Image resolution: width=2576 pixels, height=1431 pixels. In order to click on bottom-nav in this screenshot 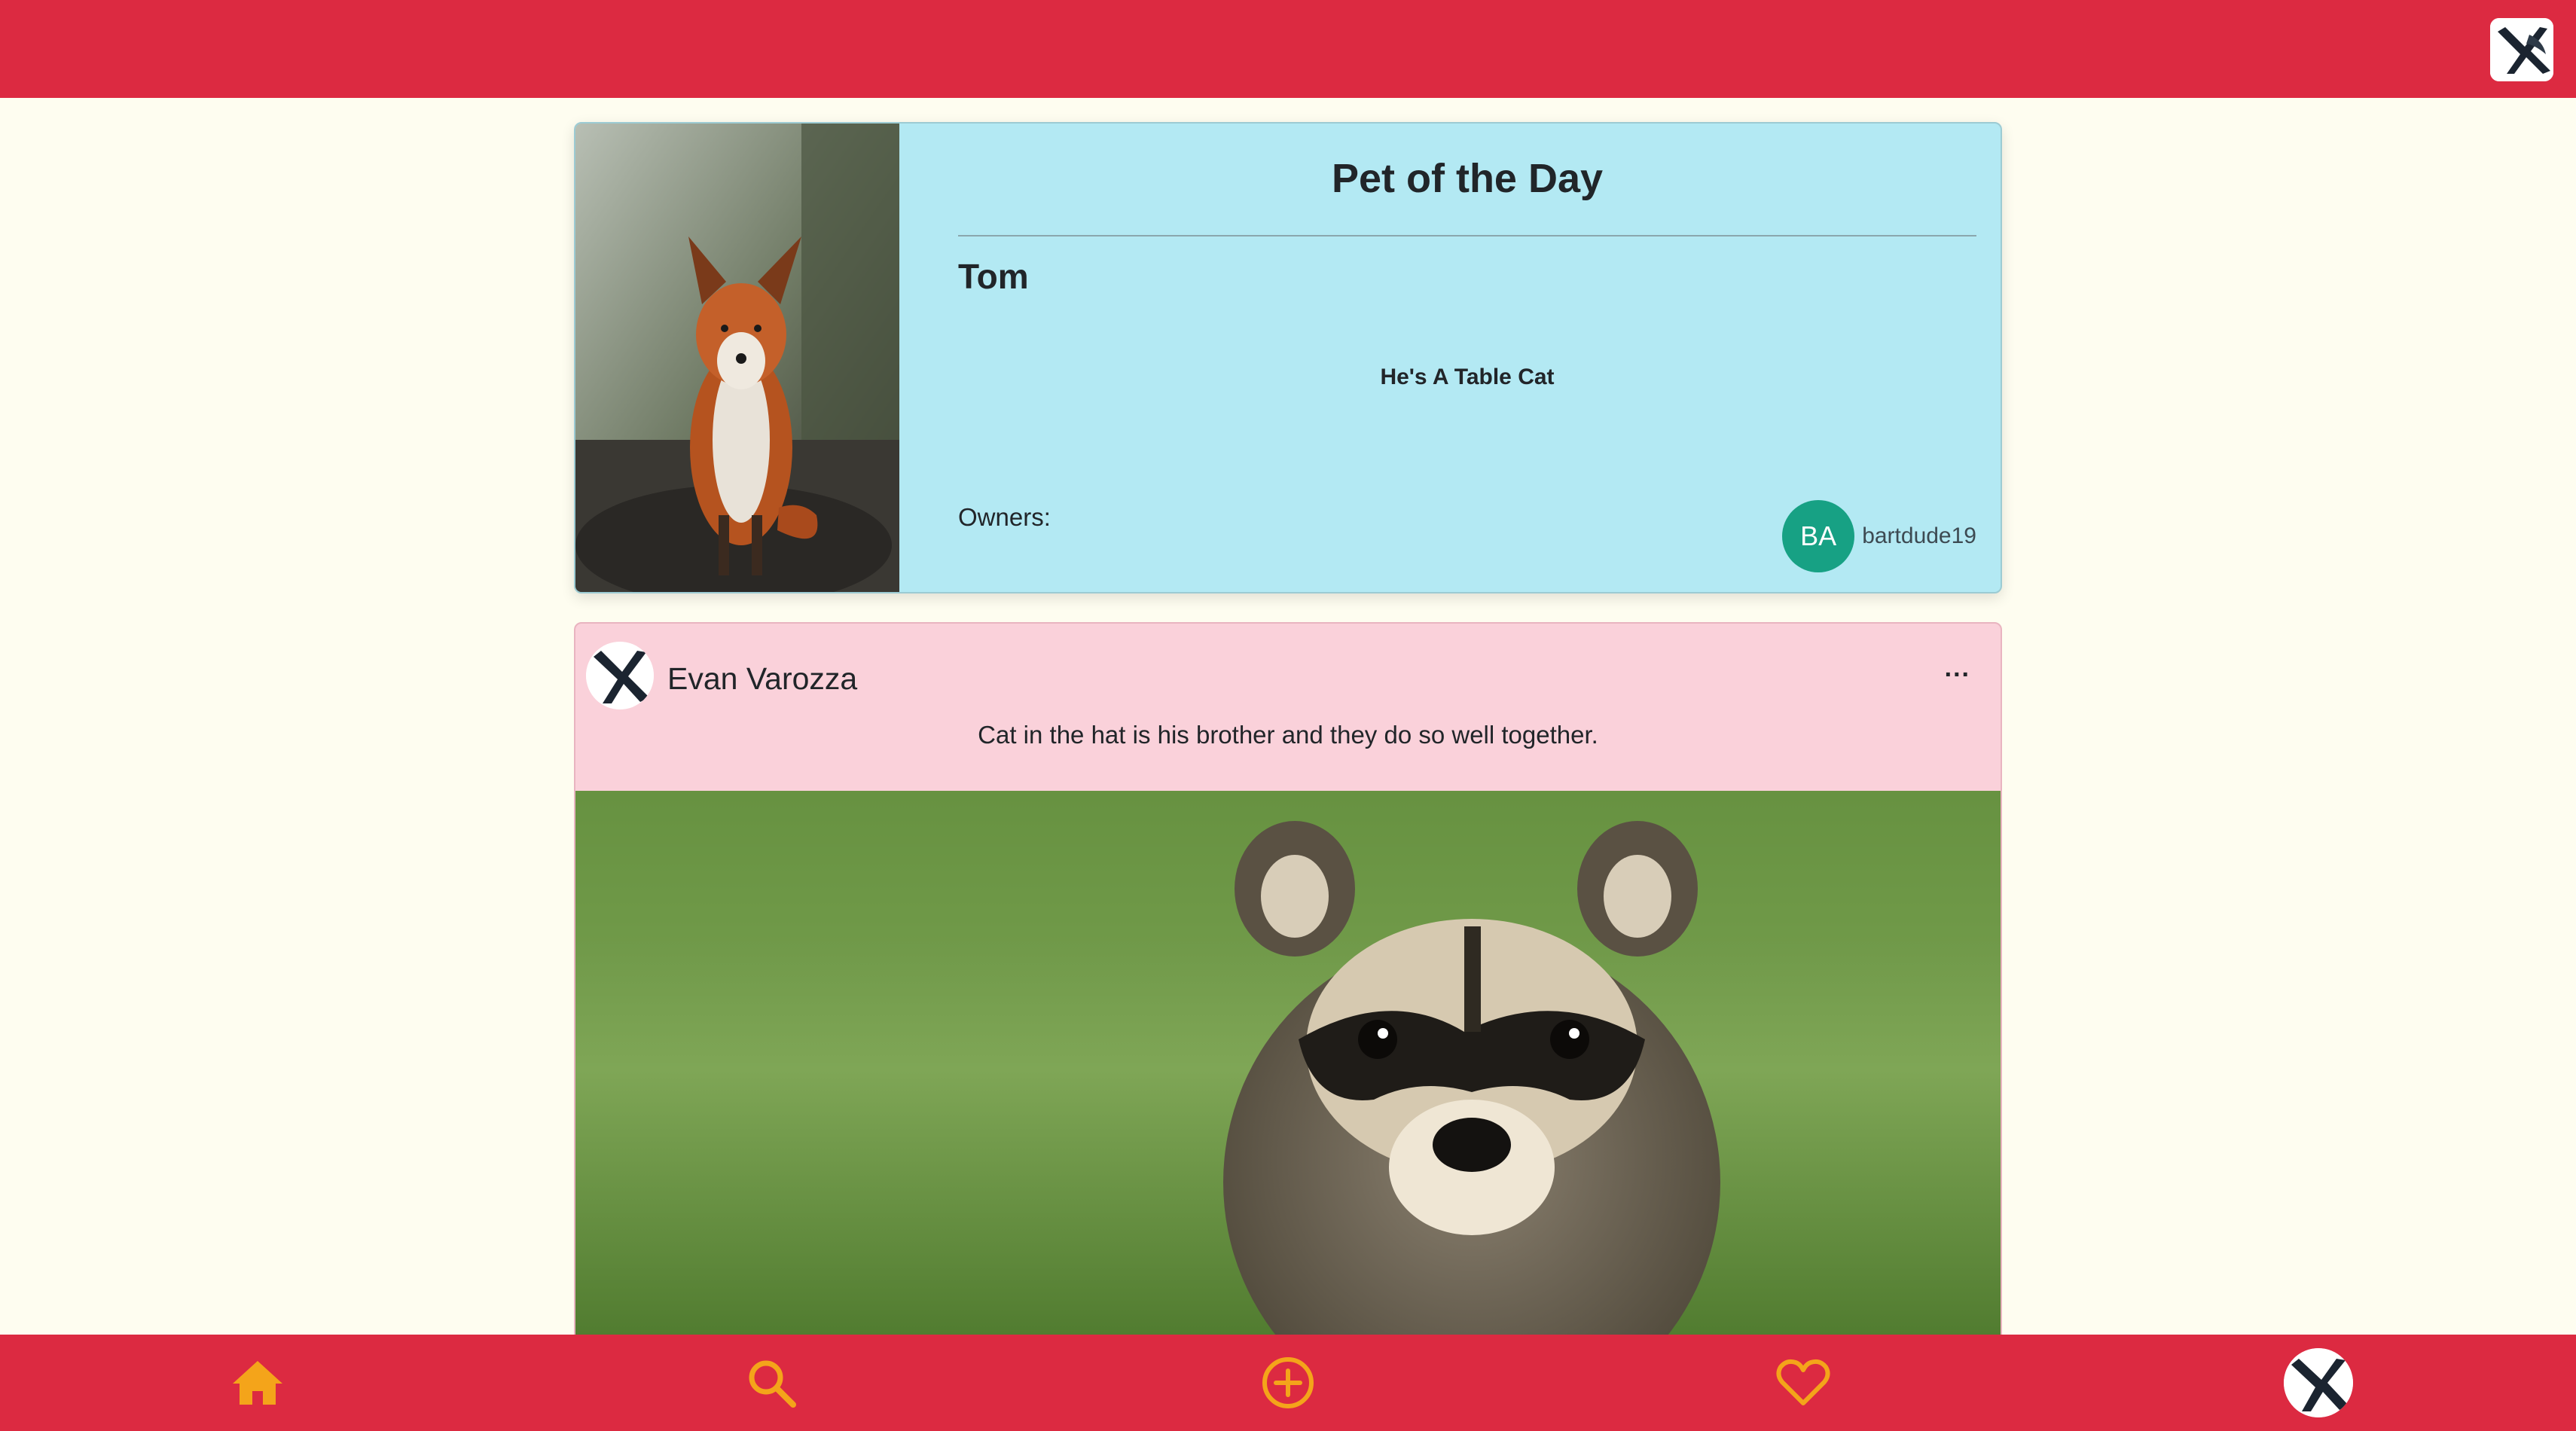, I will do `click(1288, 1383)`.